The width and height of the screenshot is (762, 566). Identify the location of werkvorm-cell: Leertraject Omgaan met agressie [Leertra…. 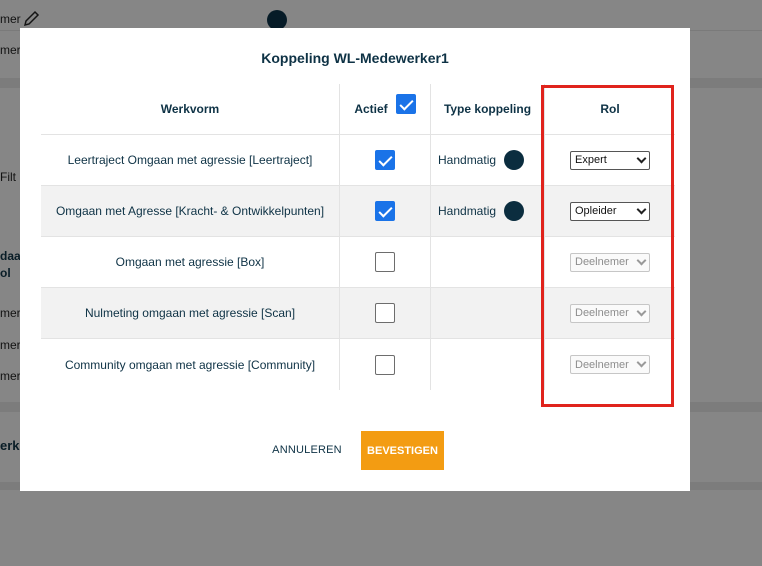
(190, 160).